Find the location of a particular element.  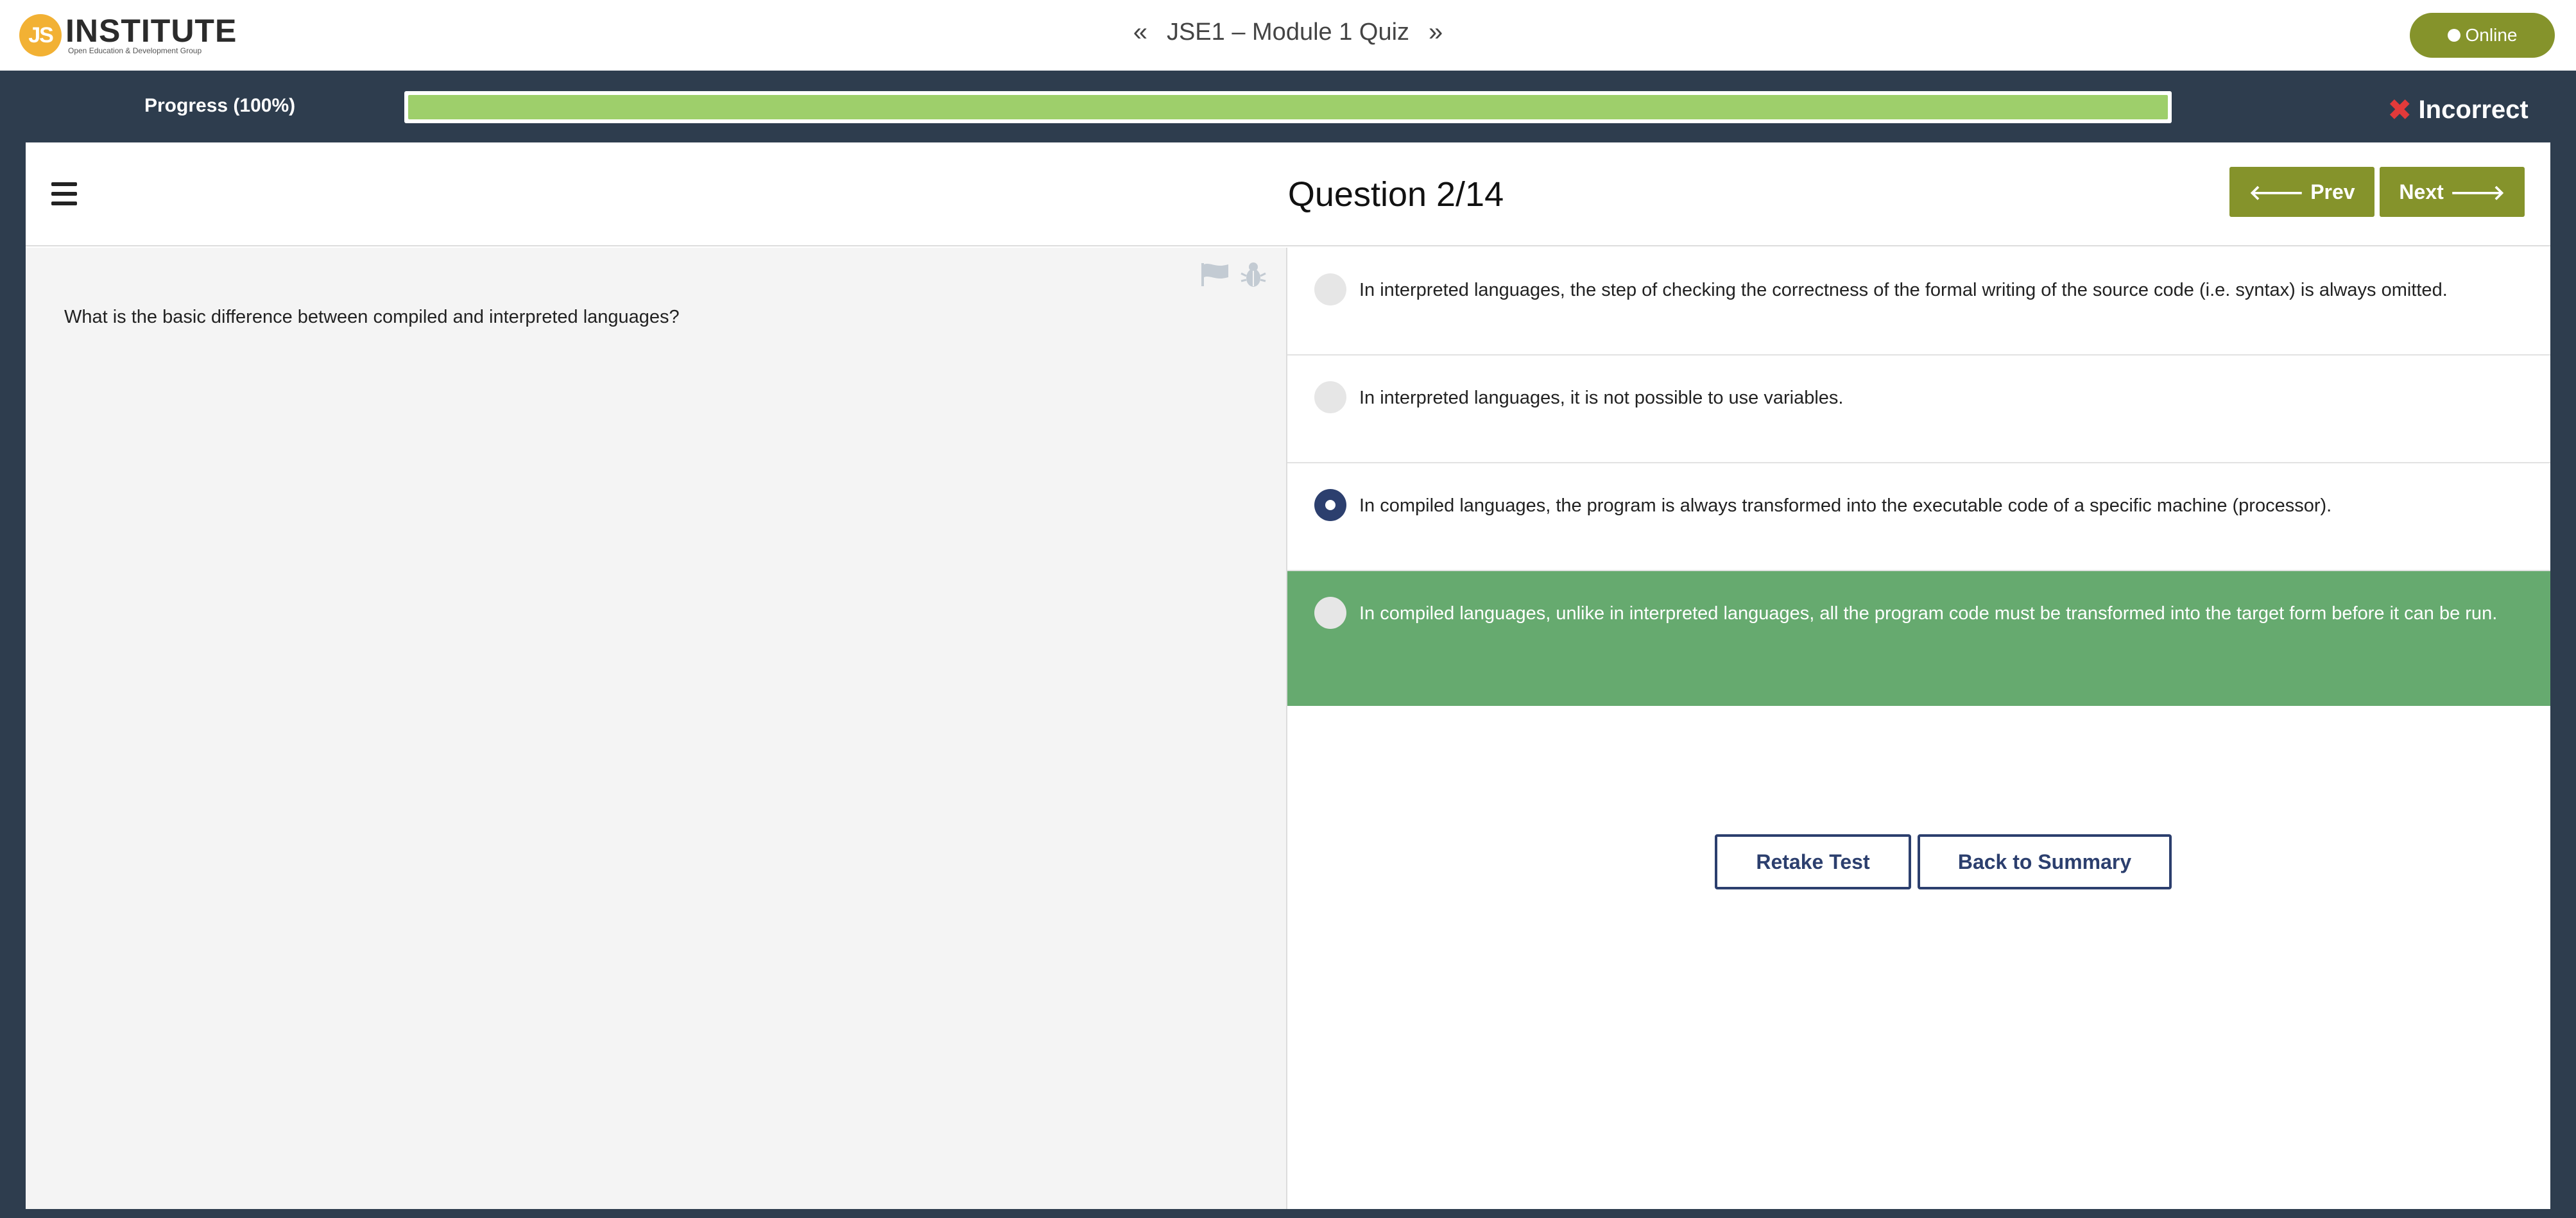

result-status: ✖ Incorrect is located at coordinates (2458, 110).